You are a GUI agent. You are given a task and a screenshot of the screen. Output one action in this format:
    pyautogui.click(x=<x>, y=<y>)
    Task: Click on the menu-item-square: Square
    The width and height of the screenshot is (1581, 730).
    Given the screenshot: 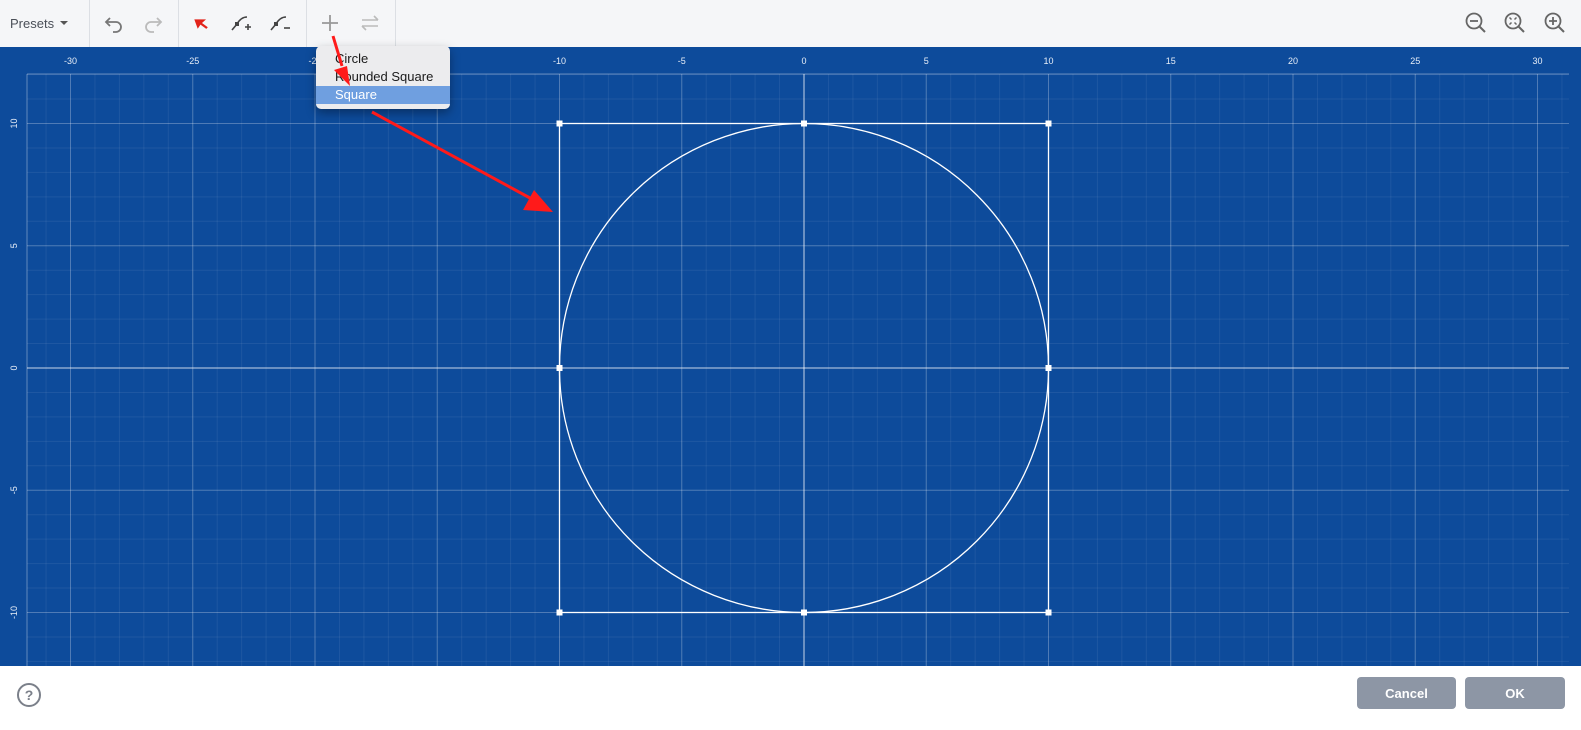 What is the action you would take?
    pyautogui.click(x=383, y=95)
    